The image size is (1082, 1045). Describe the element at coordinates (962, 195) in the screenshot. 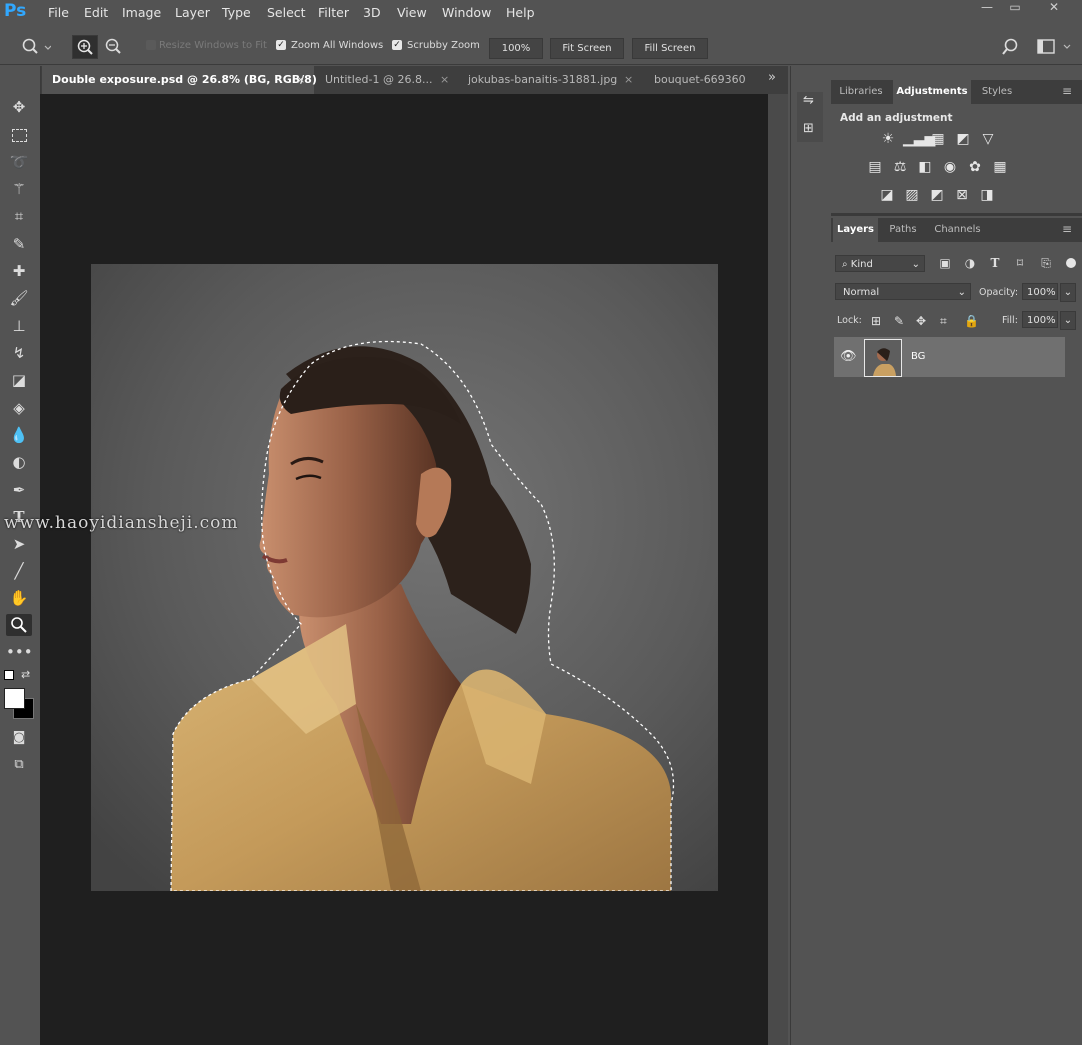

I see `selective-color-icon: ⊠` at that location.